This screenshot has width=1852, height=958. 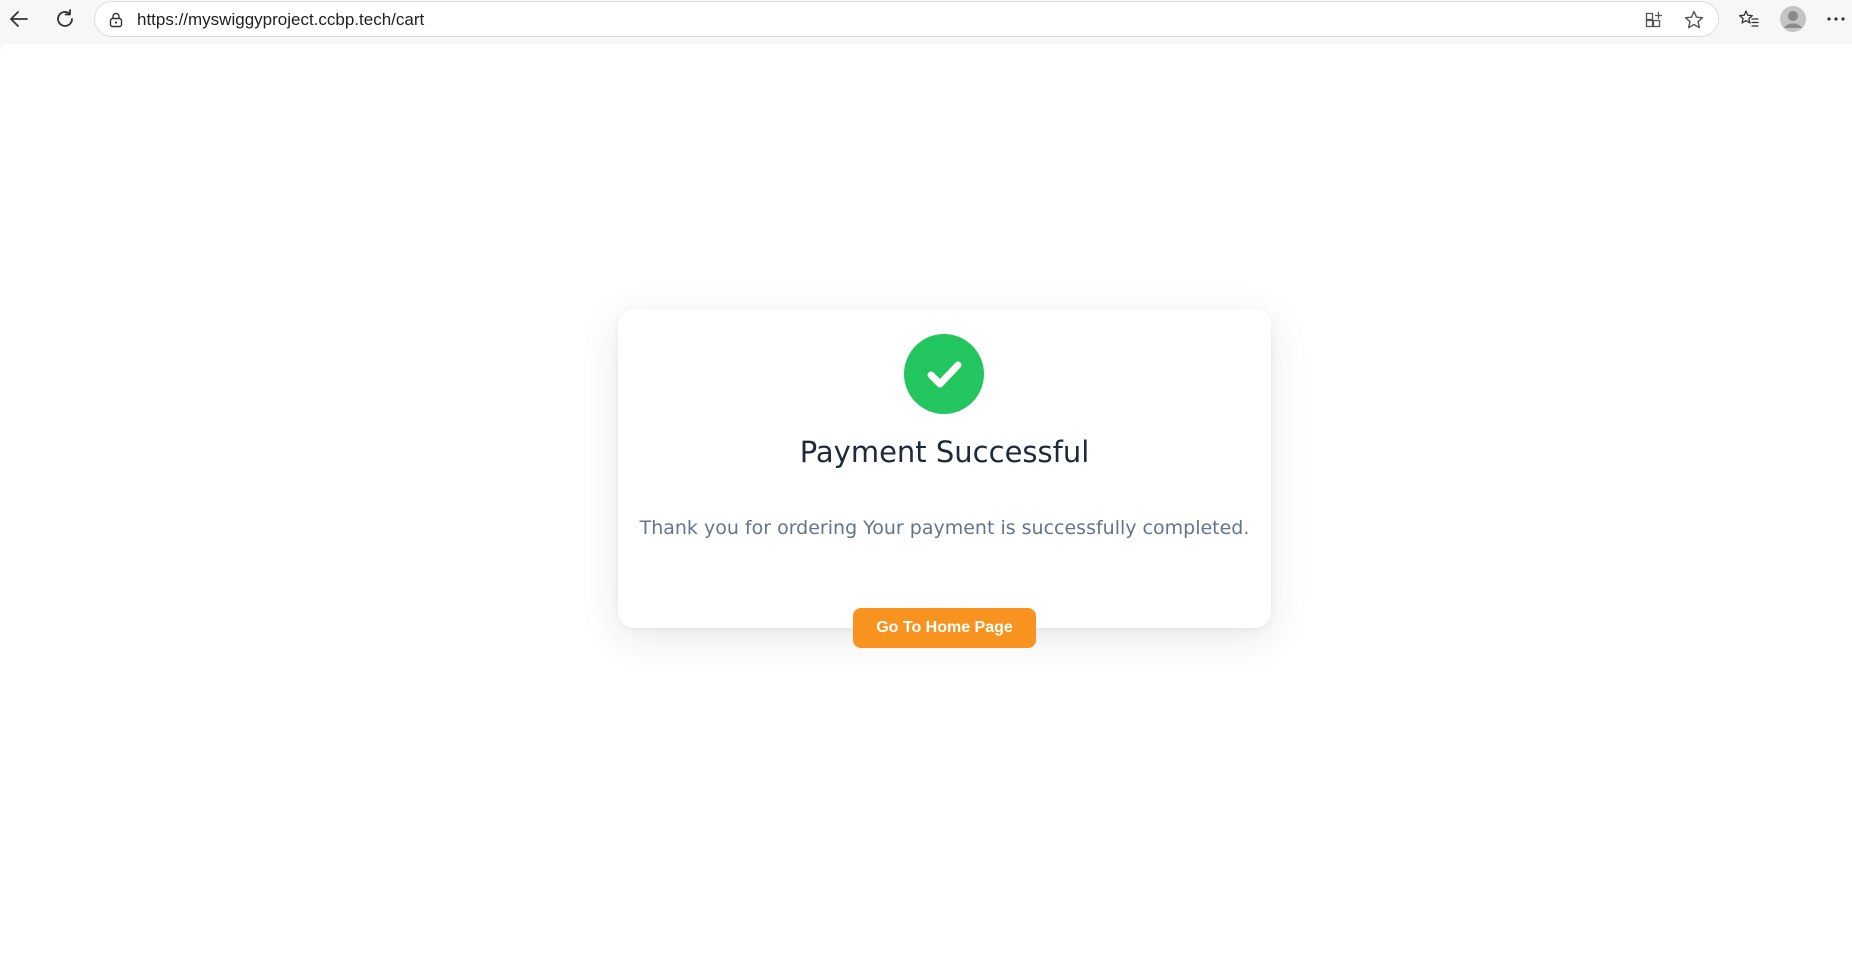 I want to click on arrow-left-icon, so click(x=19, y=19).